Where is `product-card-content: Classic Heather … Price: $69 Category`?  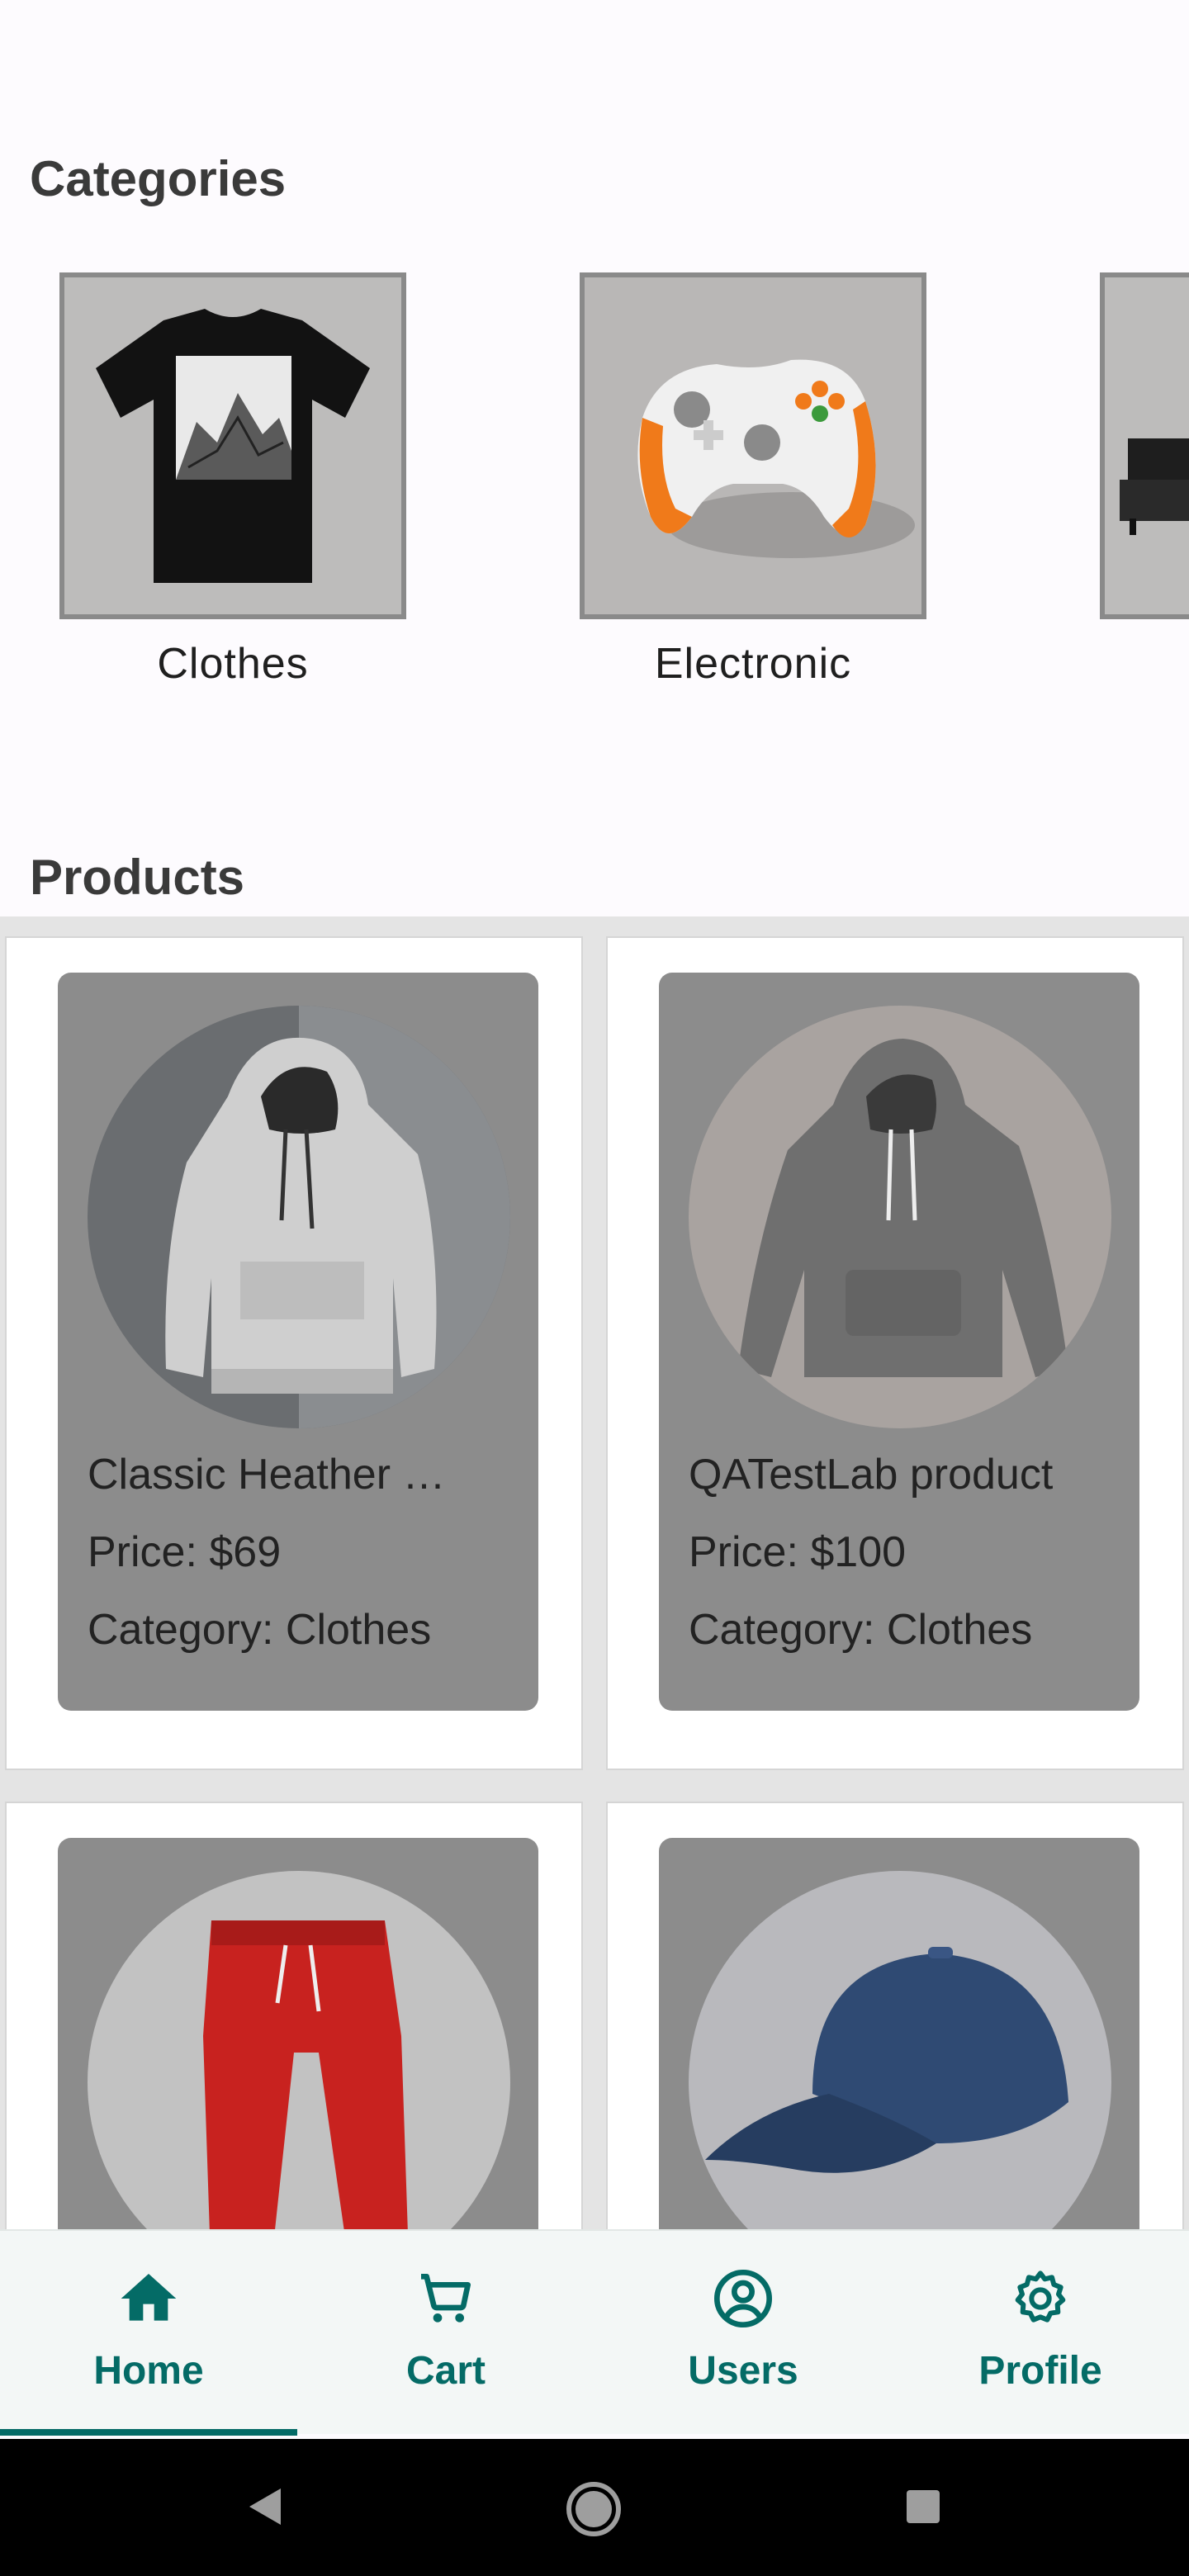 product-card-content: Classic Heather … Price: $69 Category is located at coordinates (298, 1342).